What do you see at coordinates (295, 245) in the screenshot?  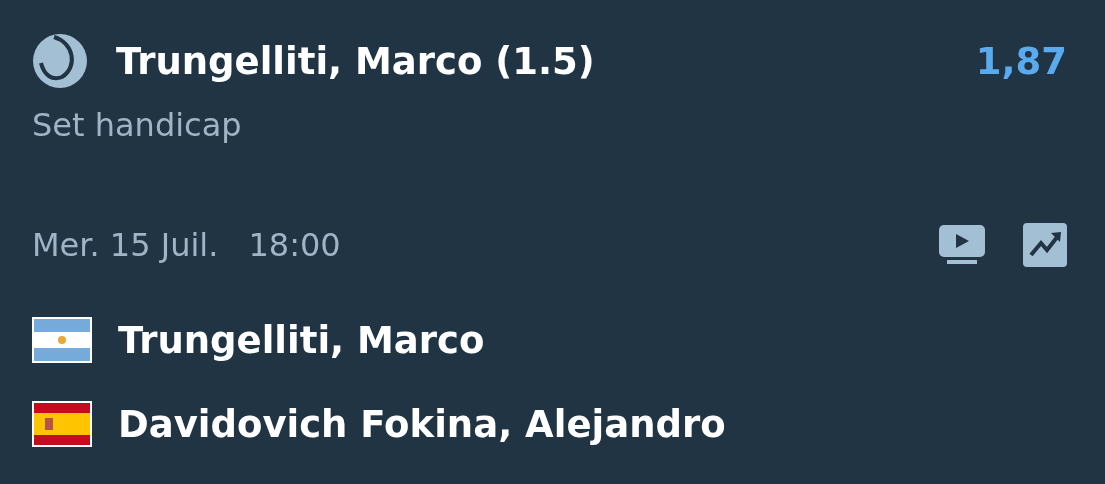 I see `event-time: 18:00` at bounding box center [295, 245].